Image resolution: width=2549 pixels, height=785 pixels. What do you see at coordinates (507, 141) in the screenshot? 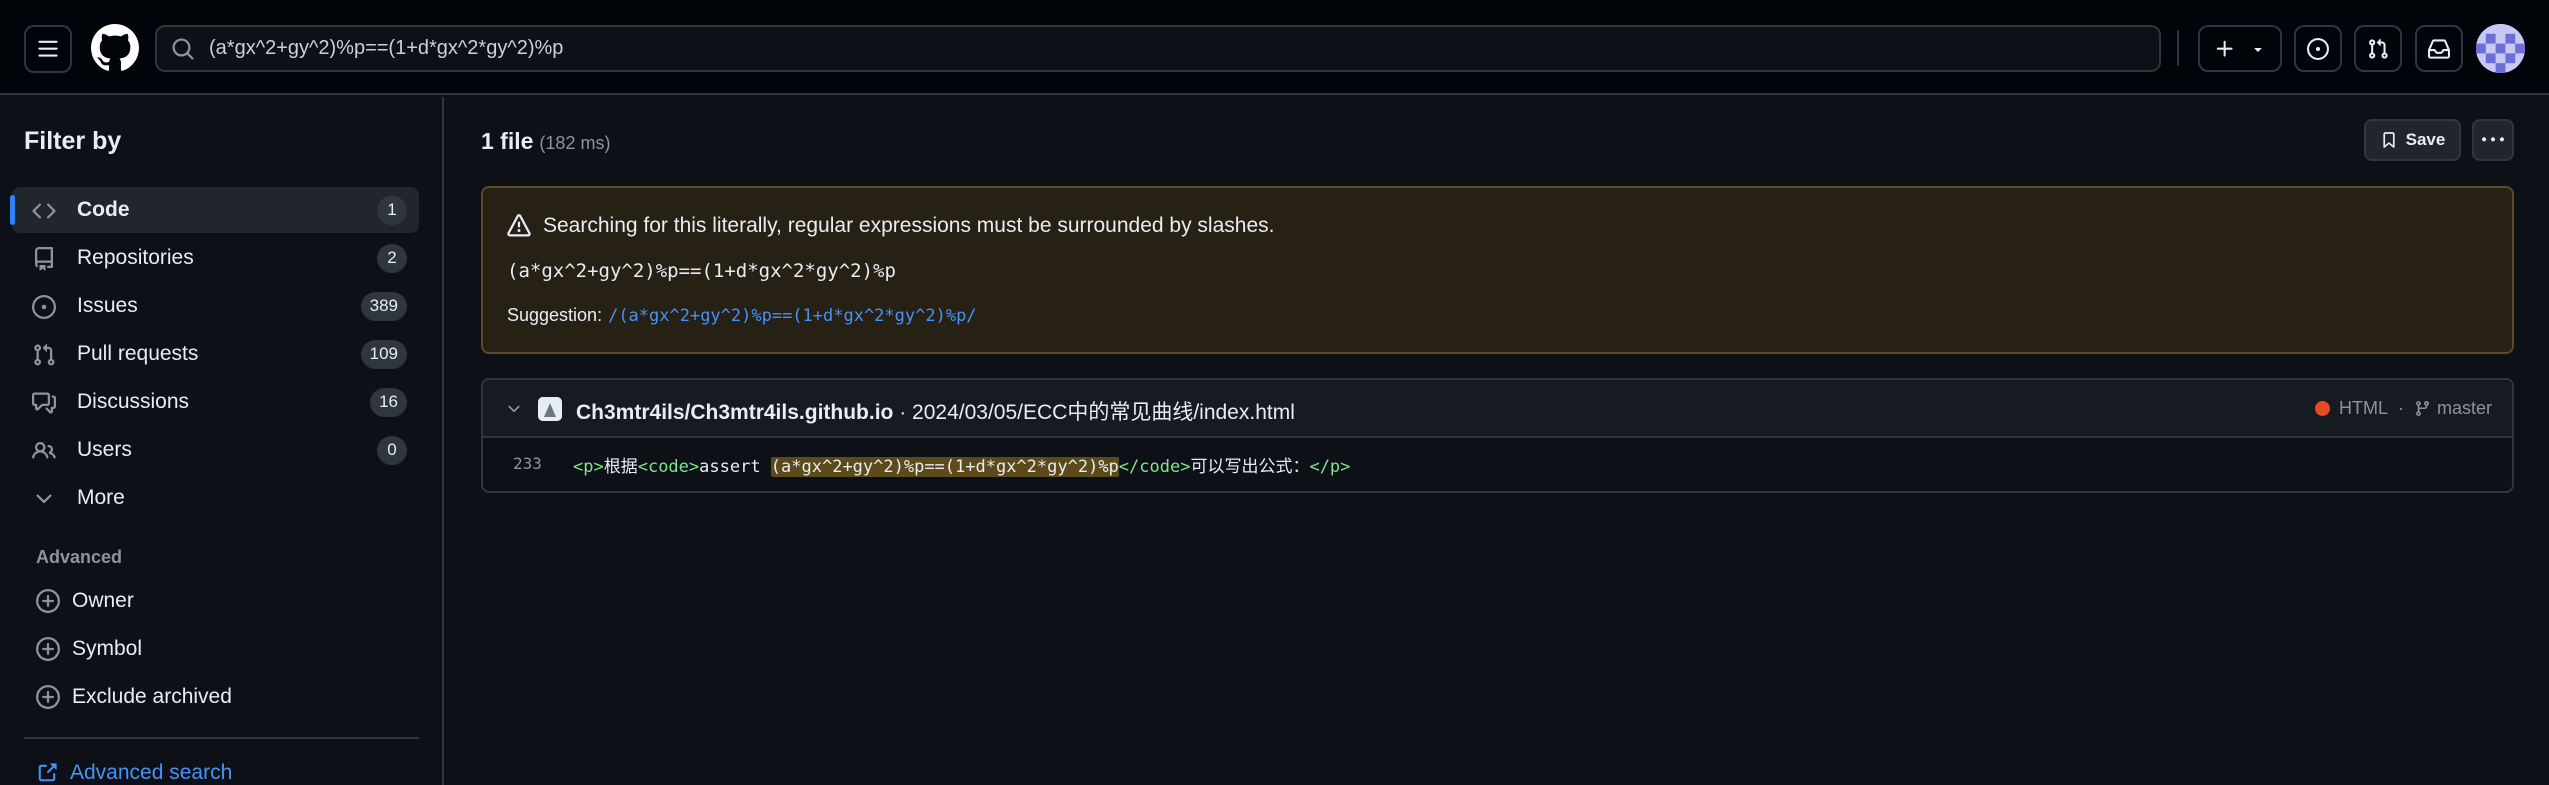
I see `results-count: 1 file` at bounding box center [507, 141].